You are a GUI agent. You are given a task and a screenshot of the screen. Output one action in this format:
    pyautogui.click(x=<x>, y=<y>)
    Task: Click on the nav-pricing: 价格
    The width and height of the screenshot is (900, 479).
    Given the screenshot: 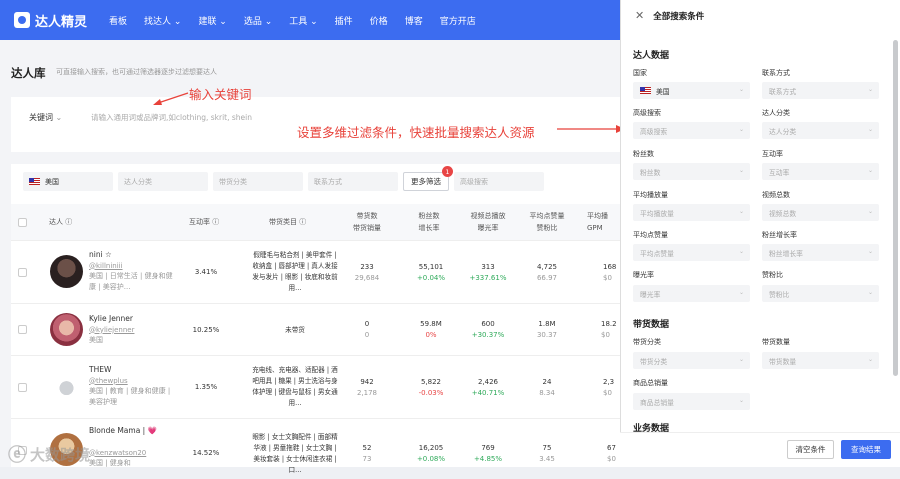 What is the action you would take?
    pyautogui.click(x=379, y=20)
    